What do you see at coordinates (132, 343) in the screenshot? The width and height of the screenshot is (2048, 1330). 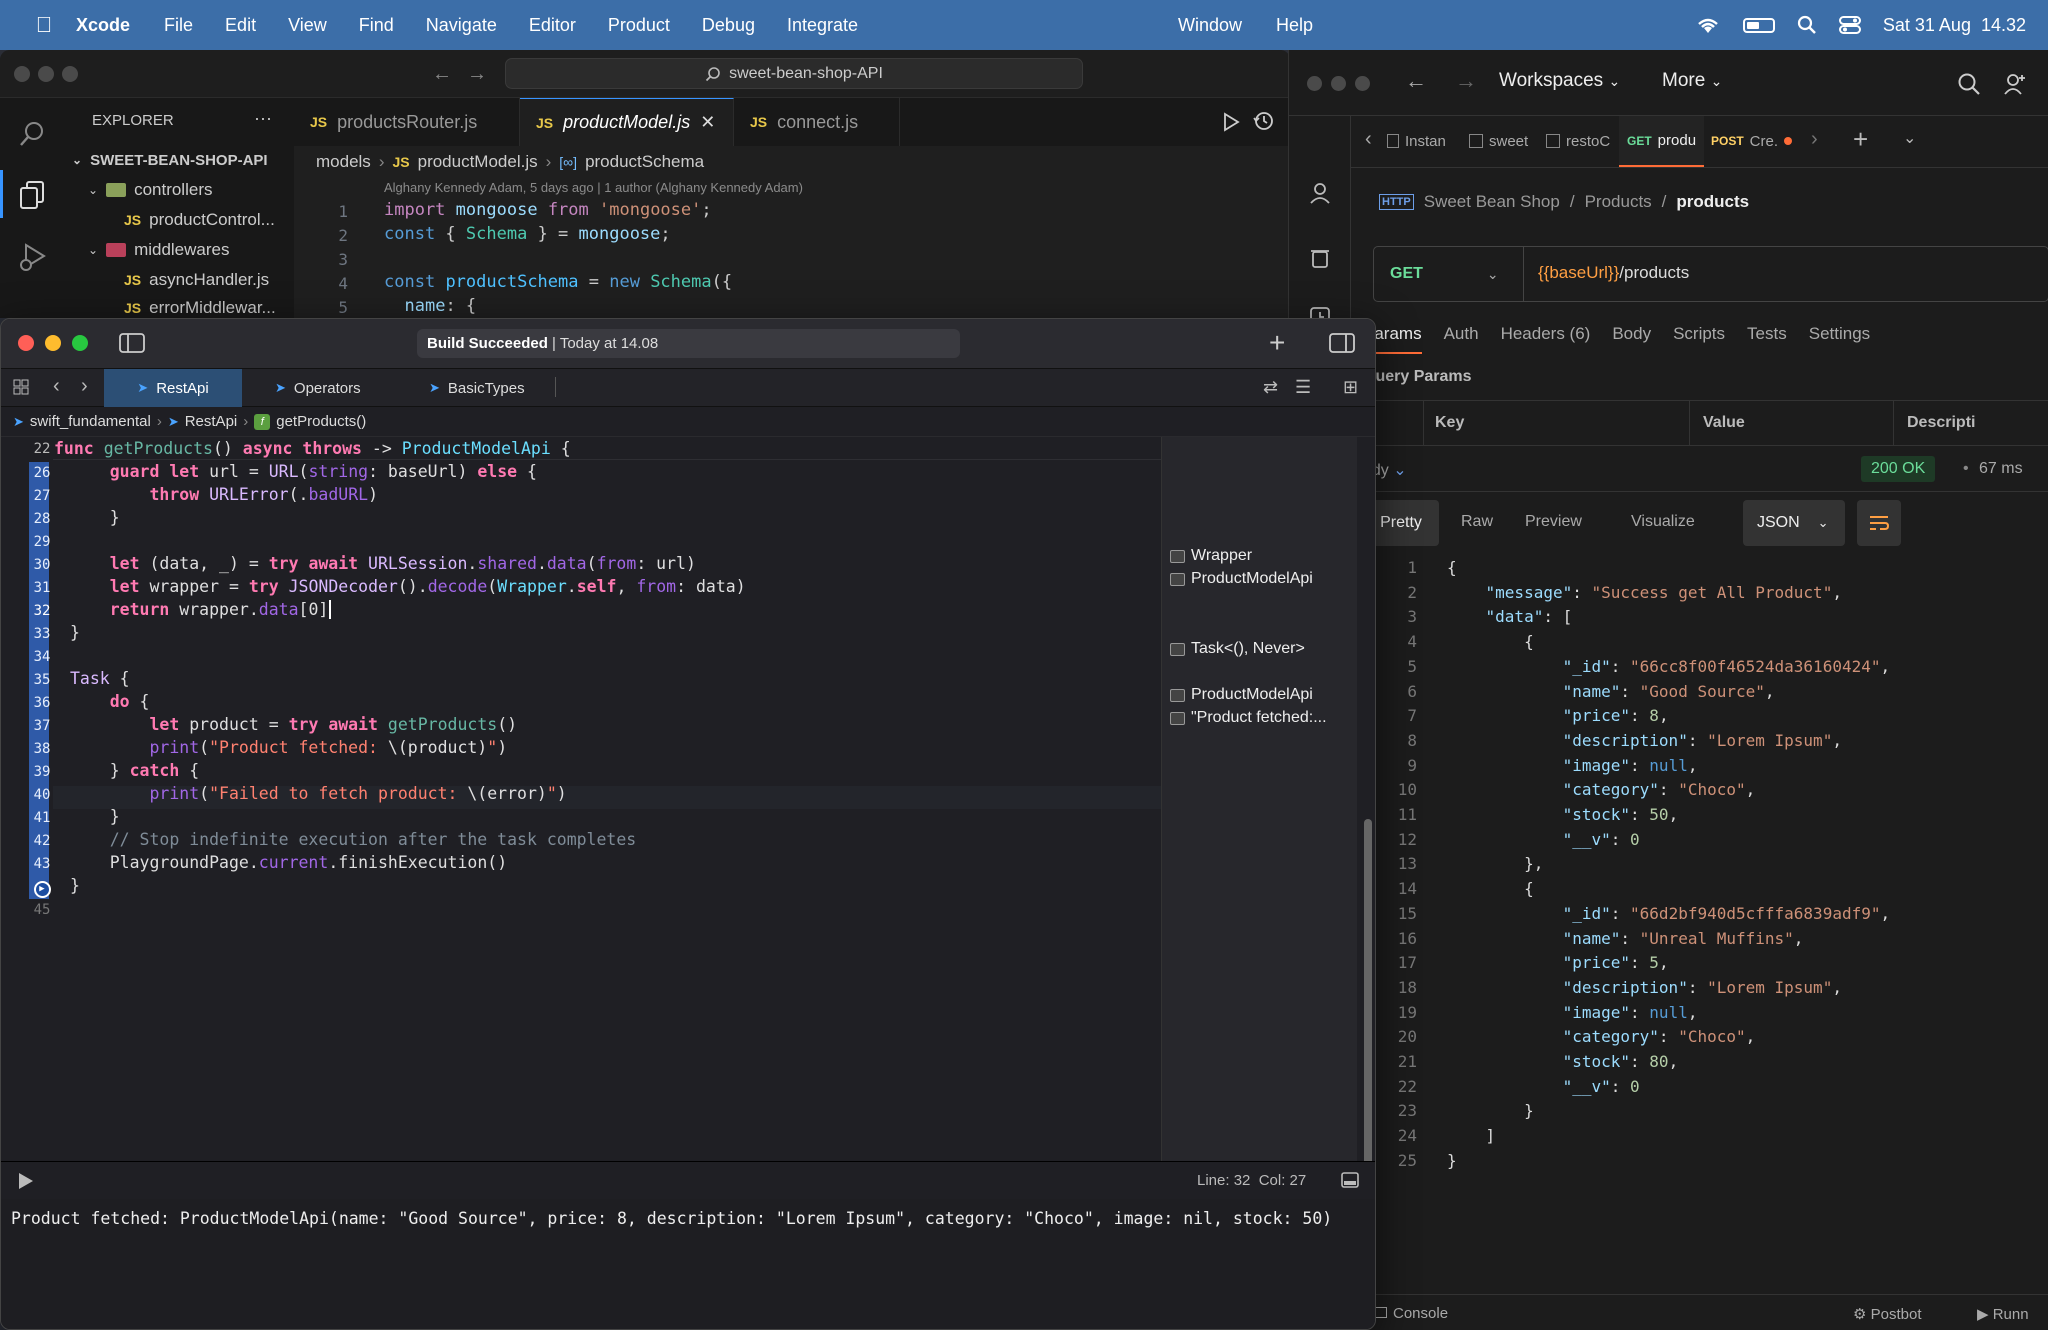 I see `sidebar-toggle-icon` at bounding box center [132, 343].